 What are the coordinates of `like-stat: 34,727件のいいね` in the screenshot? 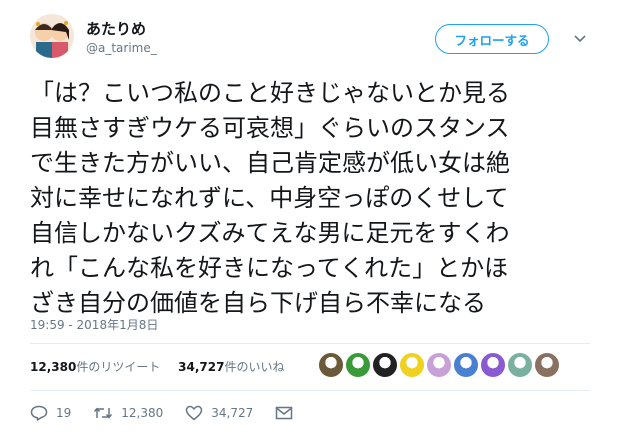 It's located at (231, 366).